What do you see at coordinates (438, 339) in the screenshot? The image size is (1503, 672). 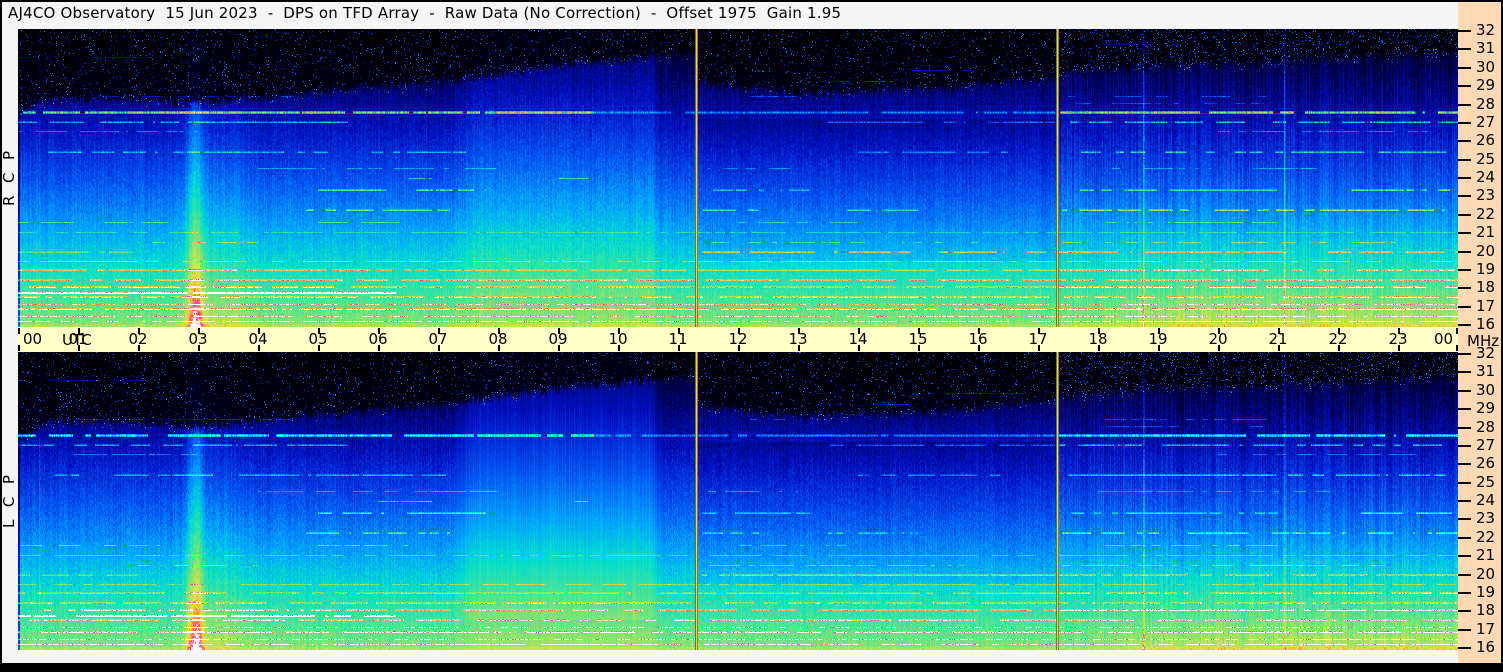 I see `hour-label: 07` at bounding box center [438, 339].